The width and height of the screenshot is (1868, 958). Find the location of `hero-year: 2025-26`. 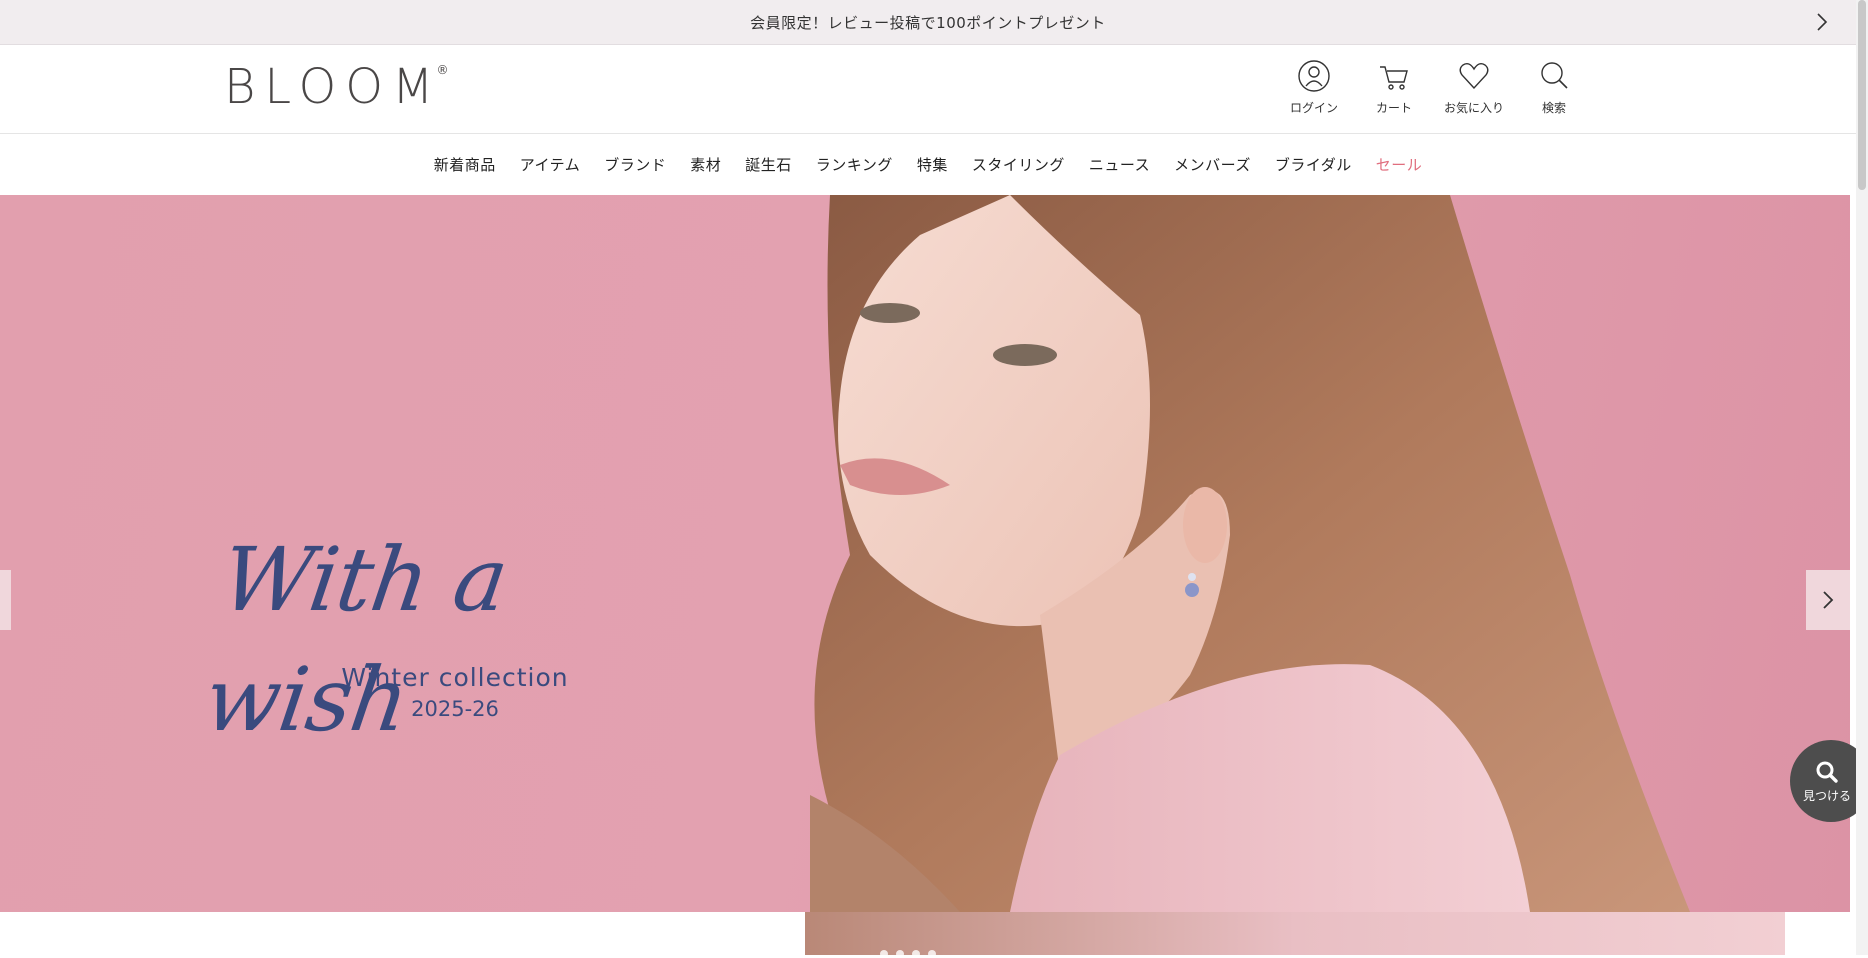

hero-year: 2025-26 is located at coordinates (455, 709).